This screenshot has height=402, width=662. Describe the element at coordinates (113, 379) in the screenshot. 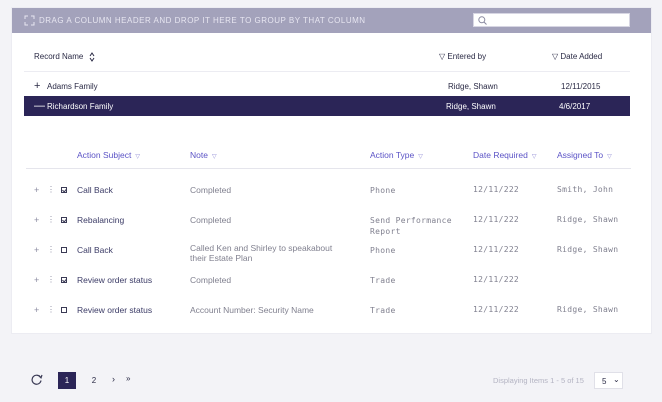

I see `next-page-icon: ›` at that location.